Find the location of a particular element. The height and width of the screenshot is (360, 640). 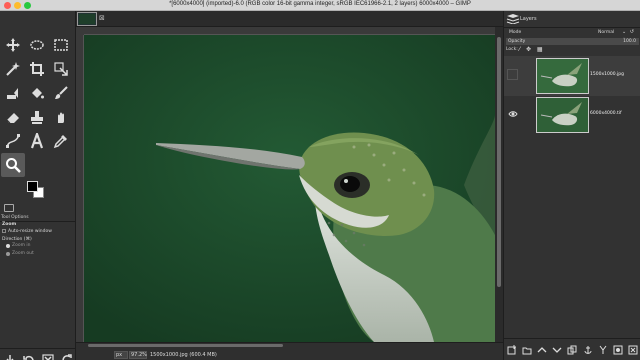

anchor-layer-icon is located at coordinates (588, 350).